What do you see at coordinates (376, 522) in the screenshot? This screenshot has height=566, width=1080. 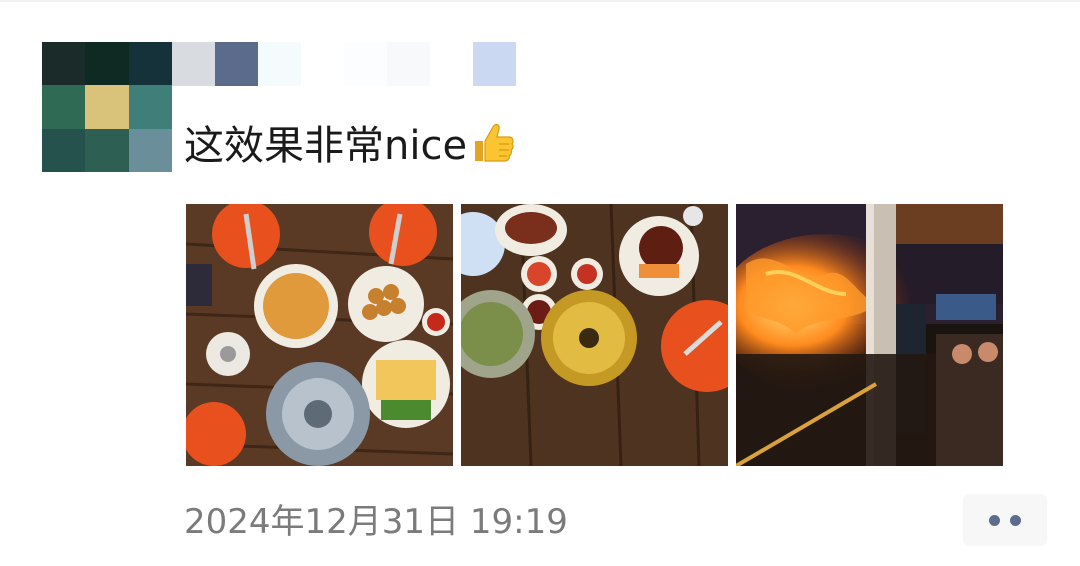 I see `post-timestamp: 2024年12月31日 19:19` at bounding box center [376, 522].